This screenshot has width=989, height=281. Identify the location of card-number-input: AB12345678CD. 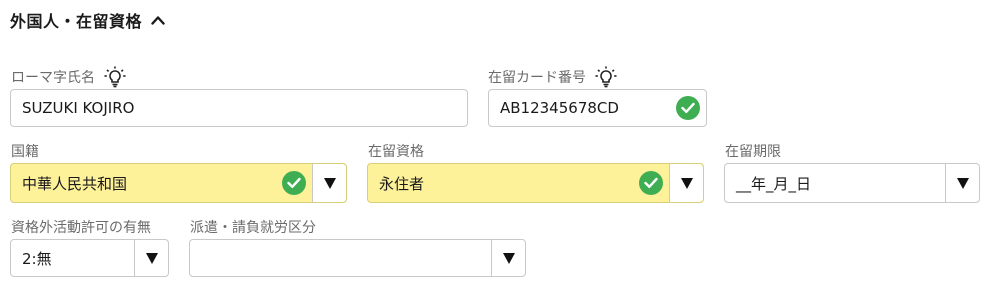
(597, 108).